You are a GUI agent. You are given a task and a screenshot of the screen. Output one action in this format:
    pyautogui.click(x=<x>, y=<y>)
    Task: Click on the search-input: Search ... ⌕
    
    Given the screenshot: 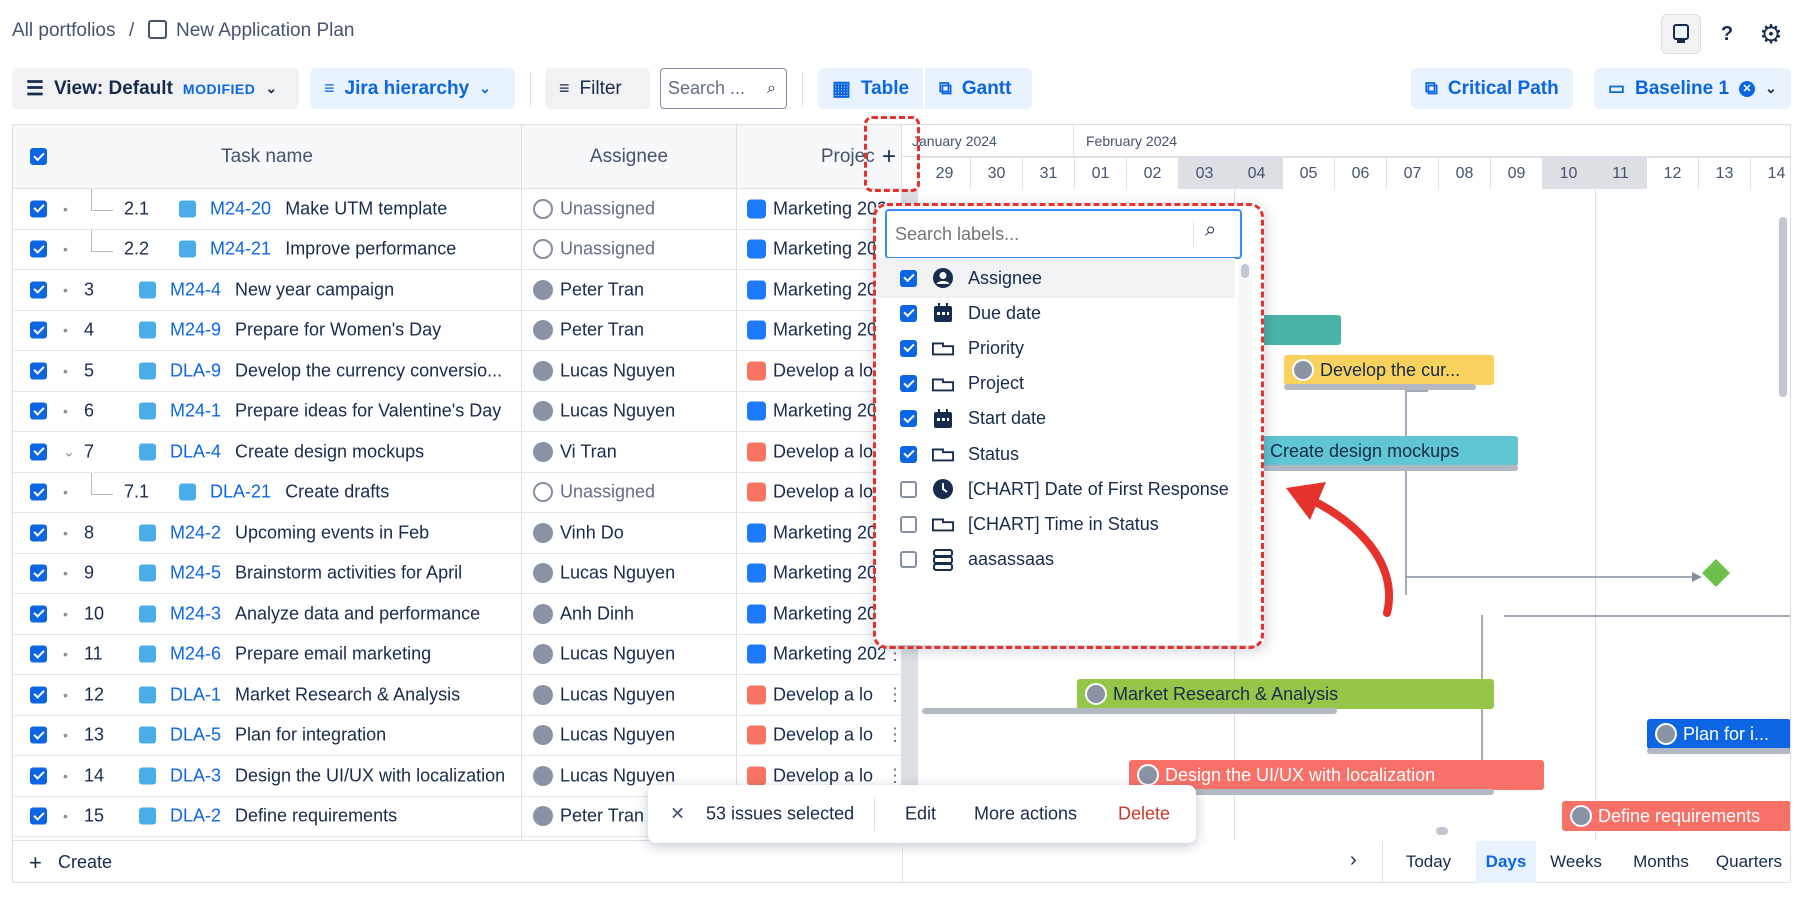 What is the action you would take?
    pyautogui.click(x=723, y=88)
    